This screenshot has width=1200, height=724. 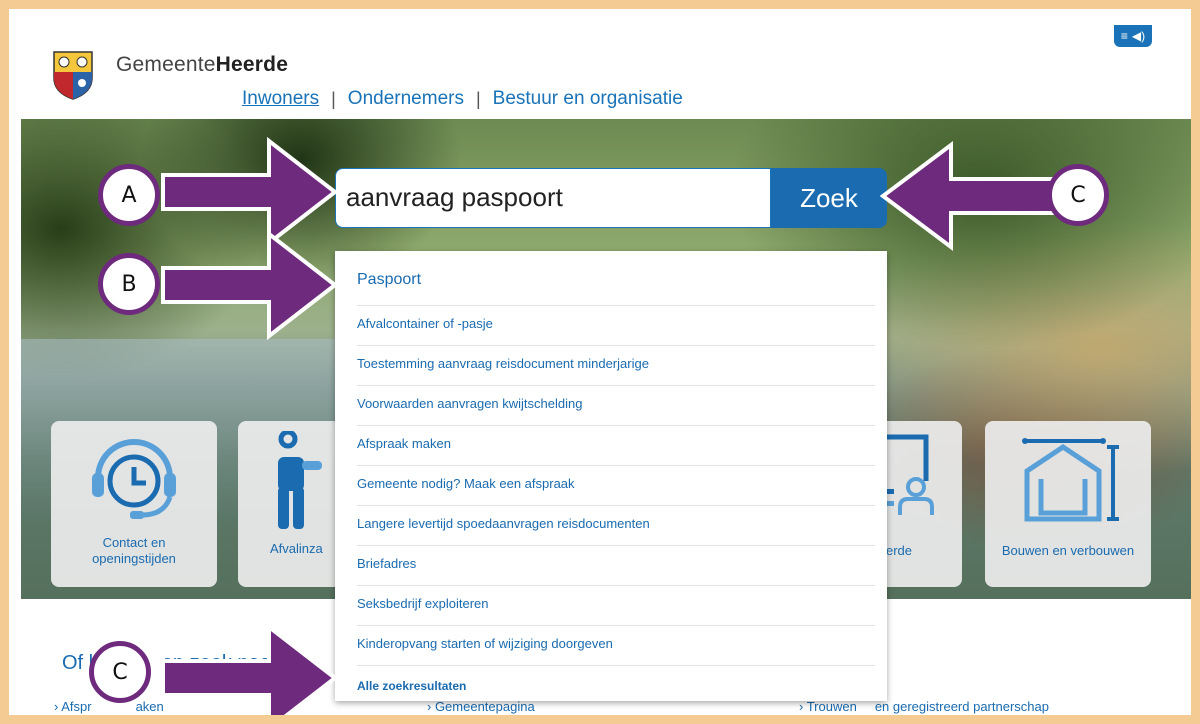 What do you see at coordinates (616, 406) in the screenshot?
I see `suggestion-item: Voorwaarden aanvragen kwijtschelding` at bounding box center [616, 406].